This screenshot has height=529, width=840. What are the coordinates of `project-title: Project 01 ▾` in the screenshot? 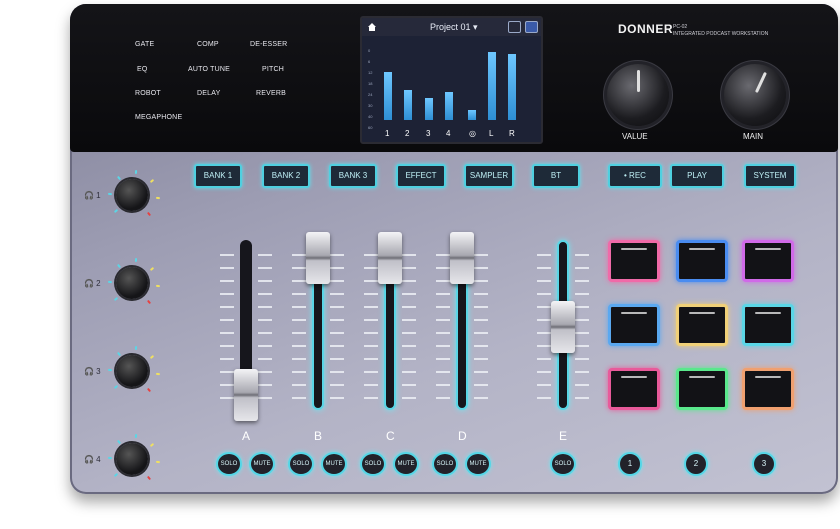 It's located at (454, 27).